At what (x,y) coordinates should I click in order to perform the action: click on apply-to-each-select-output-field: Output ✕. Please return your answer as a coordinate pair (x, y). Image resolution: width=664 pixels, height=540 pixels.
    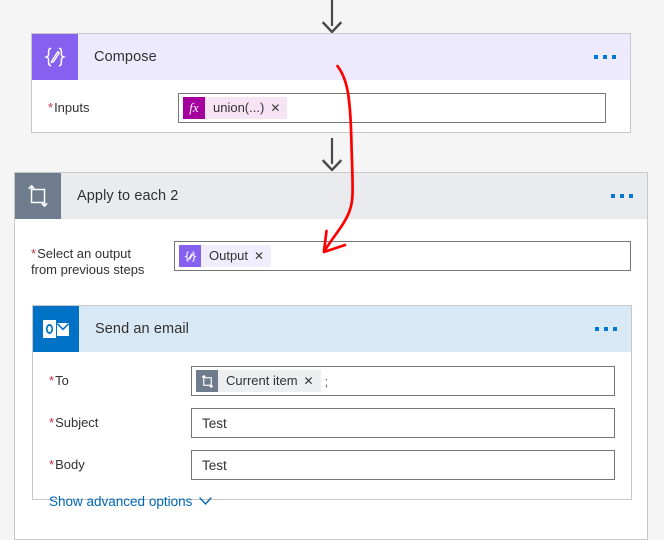
    Looking at the image, I should click on (402, 256).